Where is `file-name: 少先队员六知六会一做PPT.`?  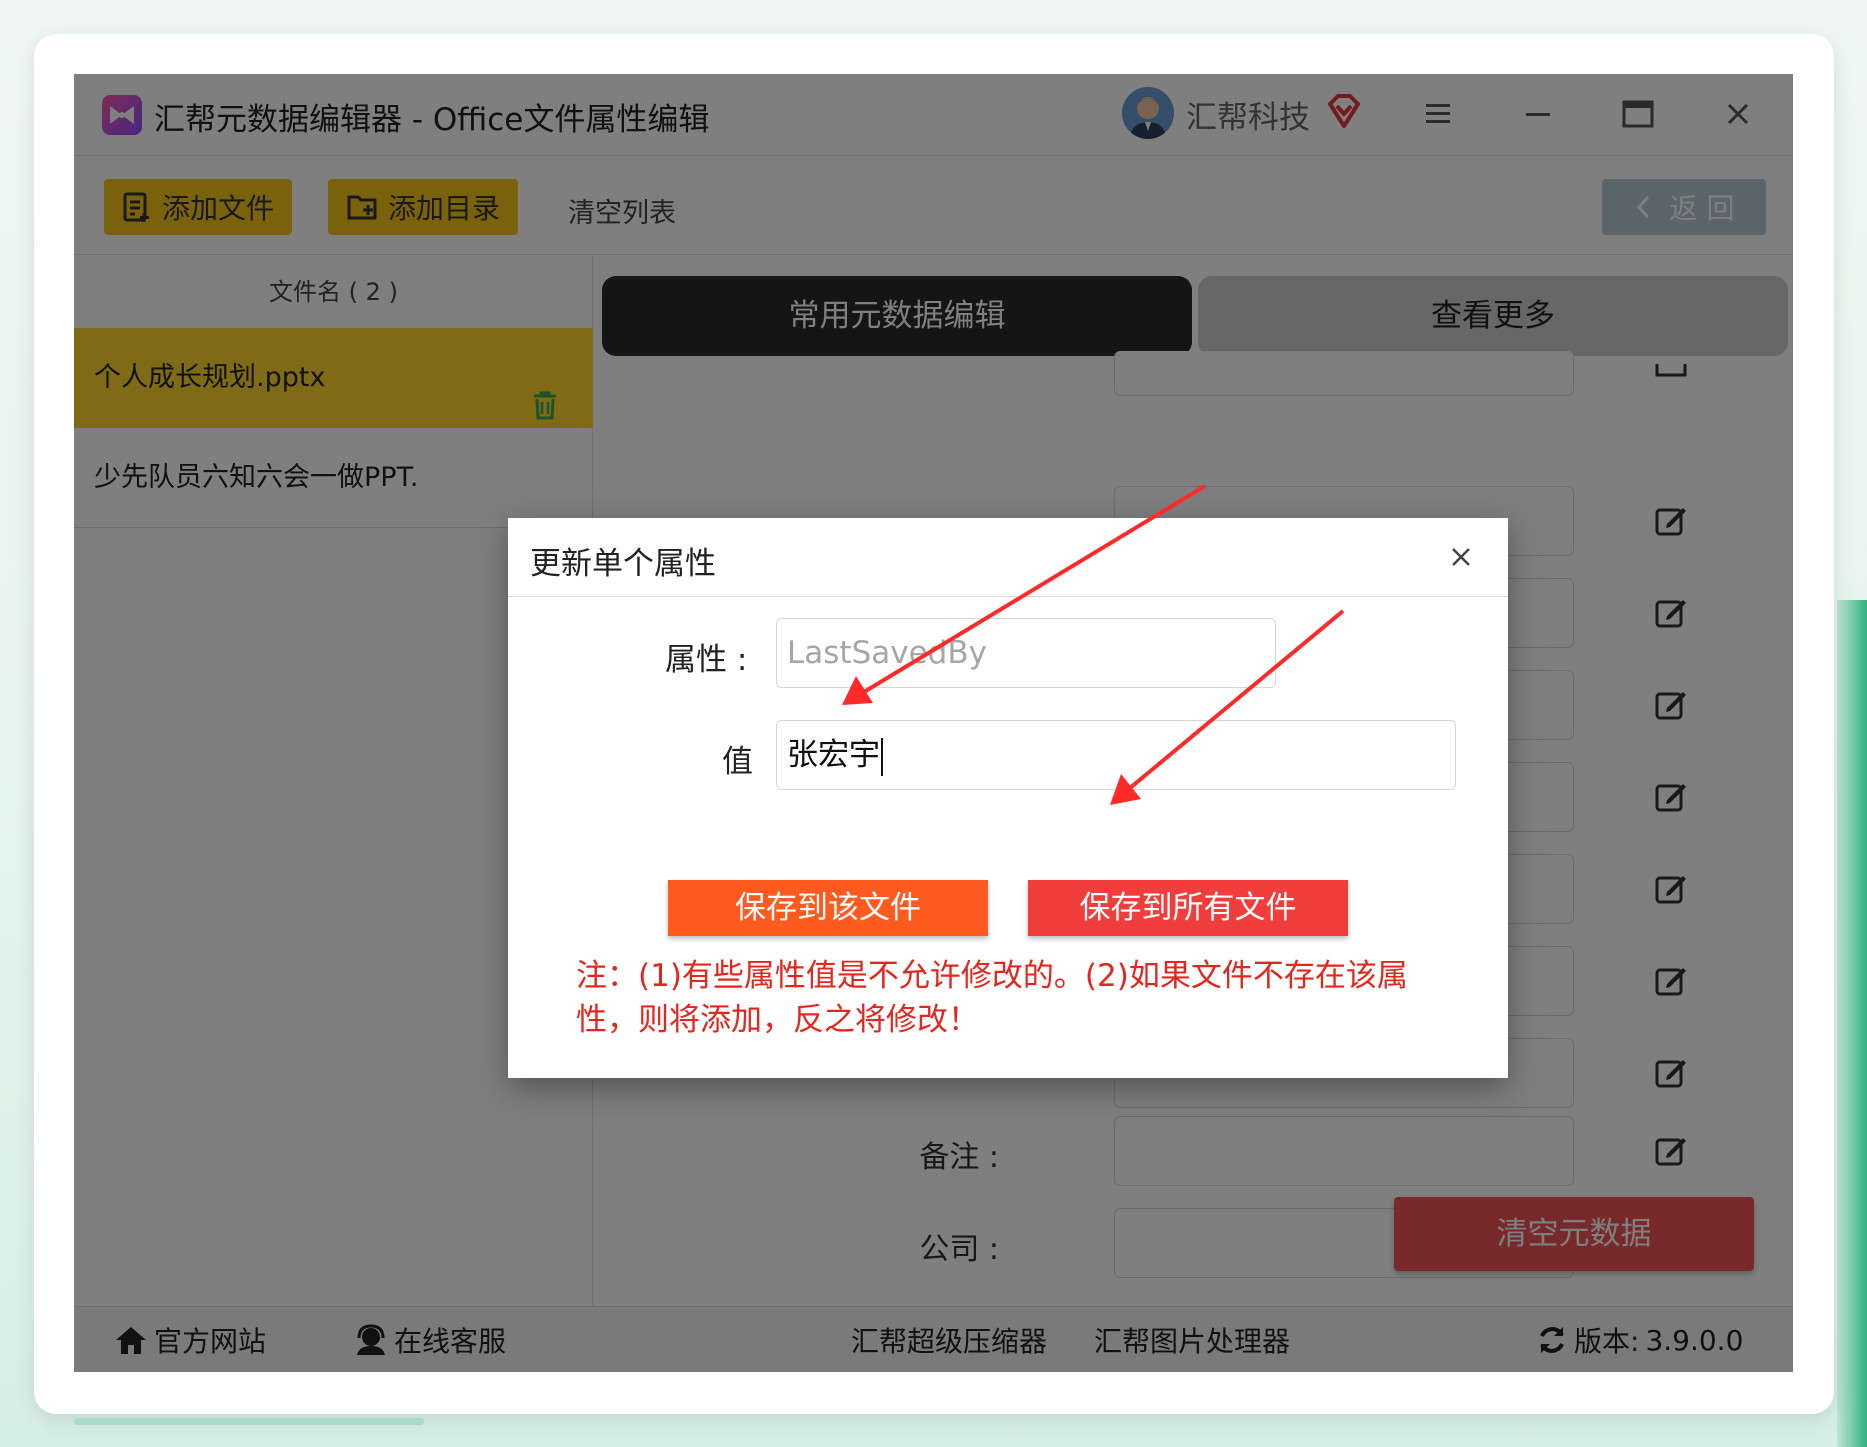 file-name: 少先队员六知六会一做PPT. is located at coordinates (256, 477).